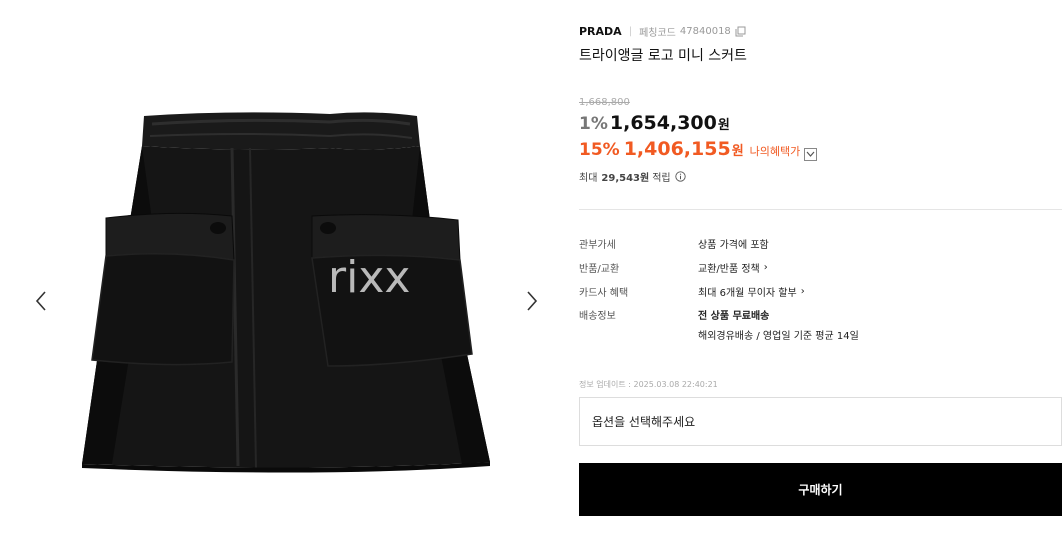 Image resolution: width=1062 pixels, height=541 pixels. I want to click on info-icon, so click(680, 176).